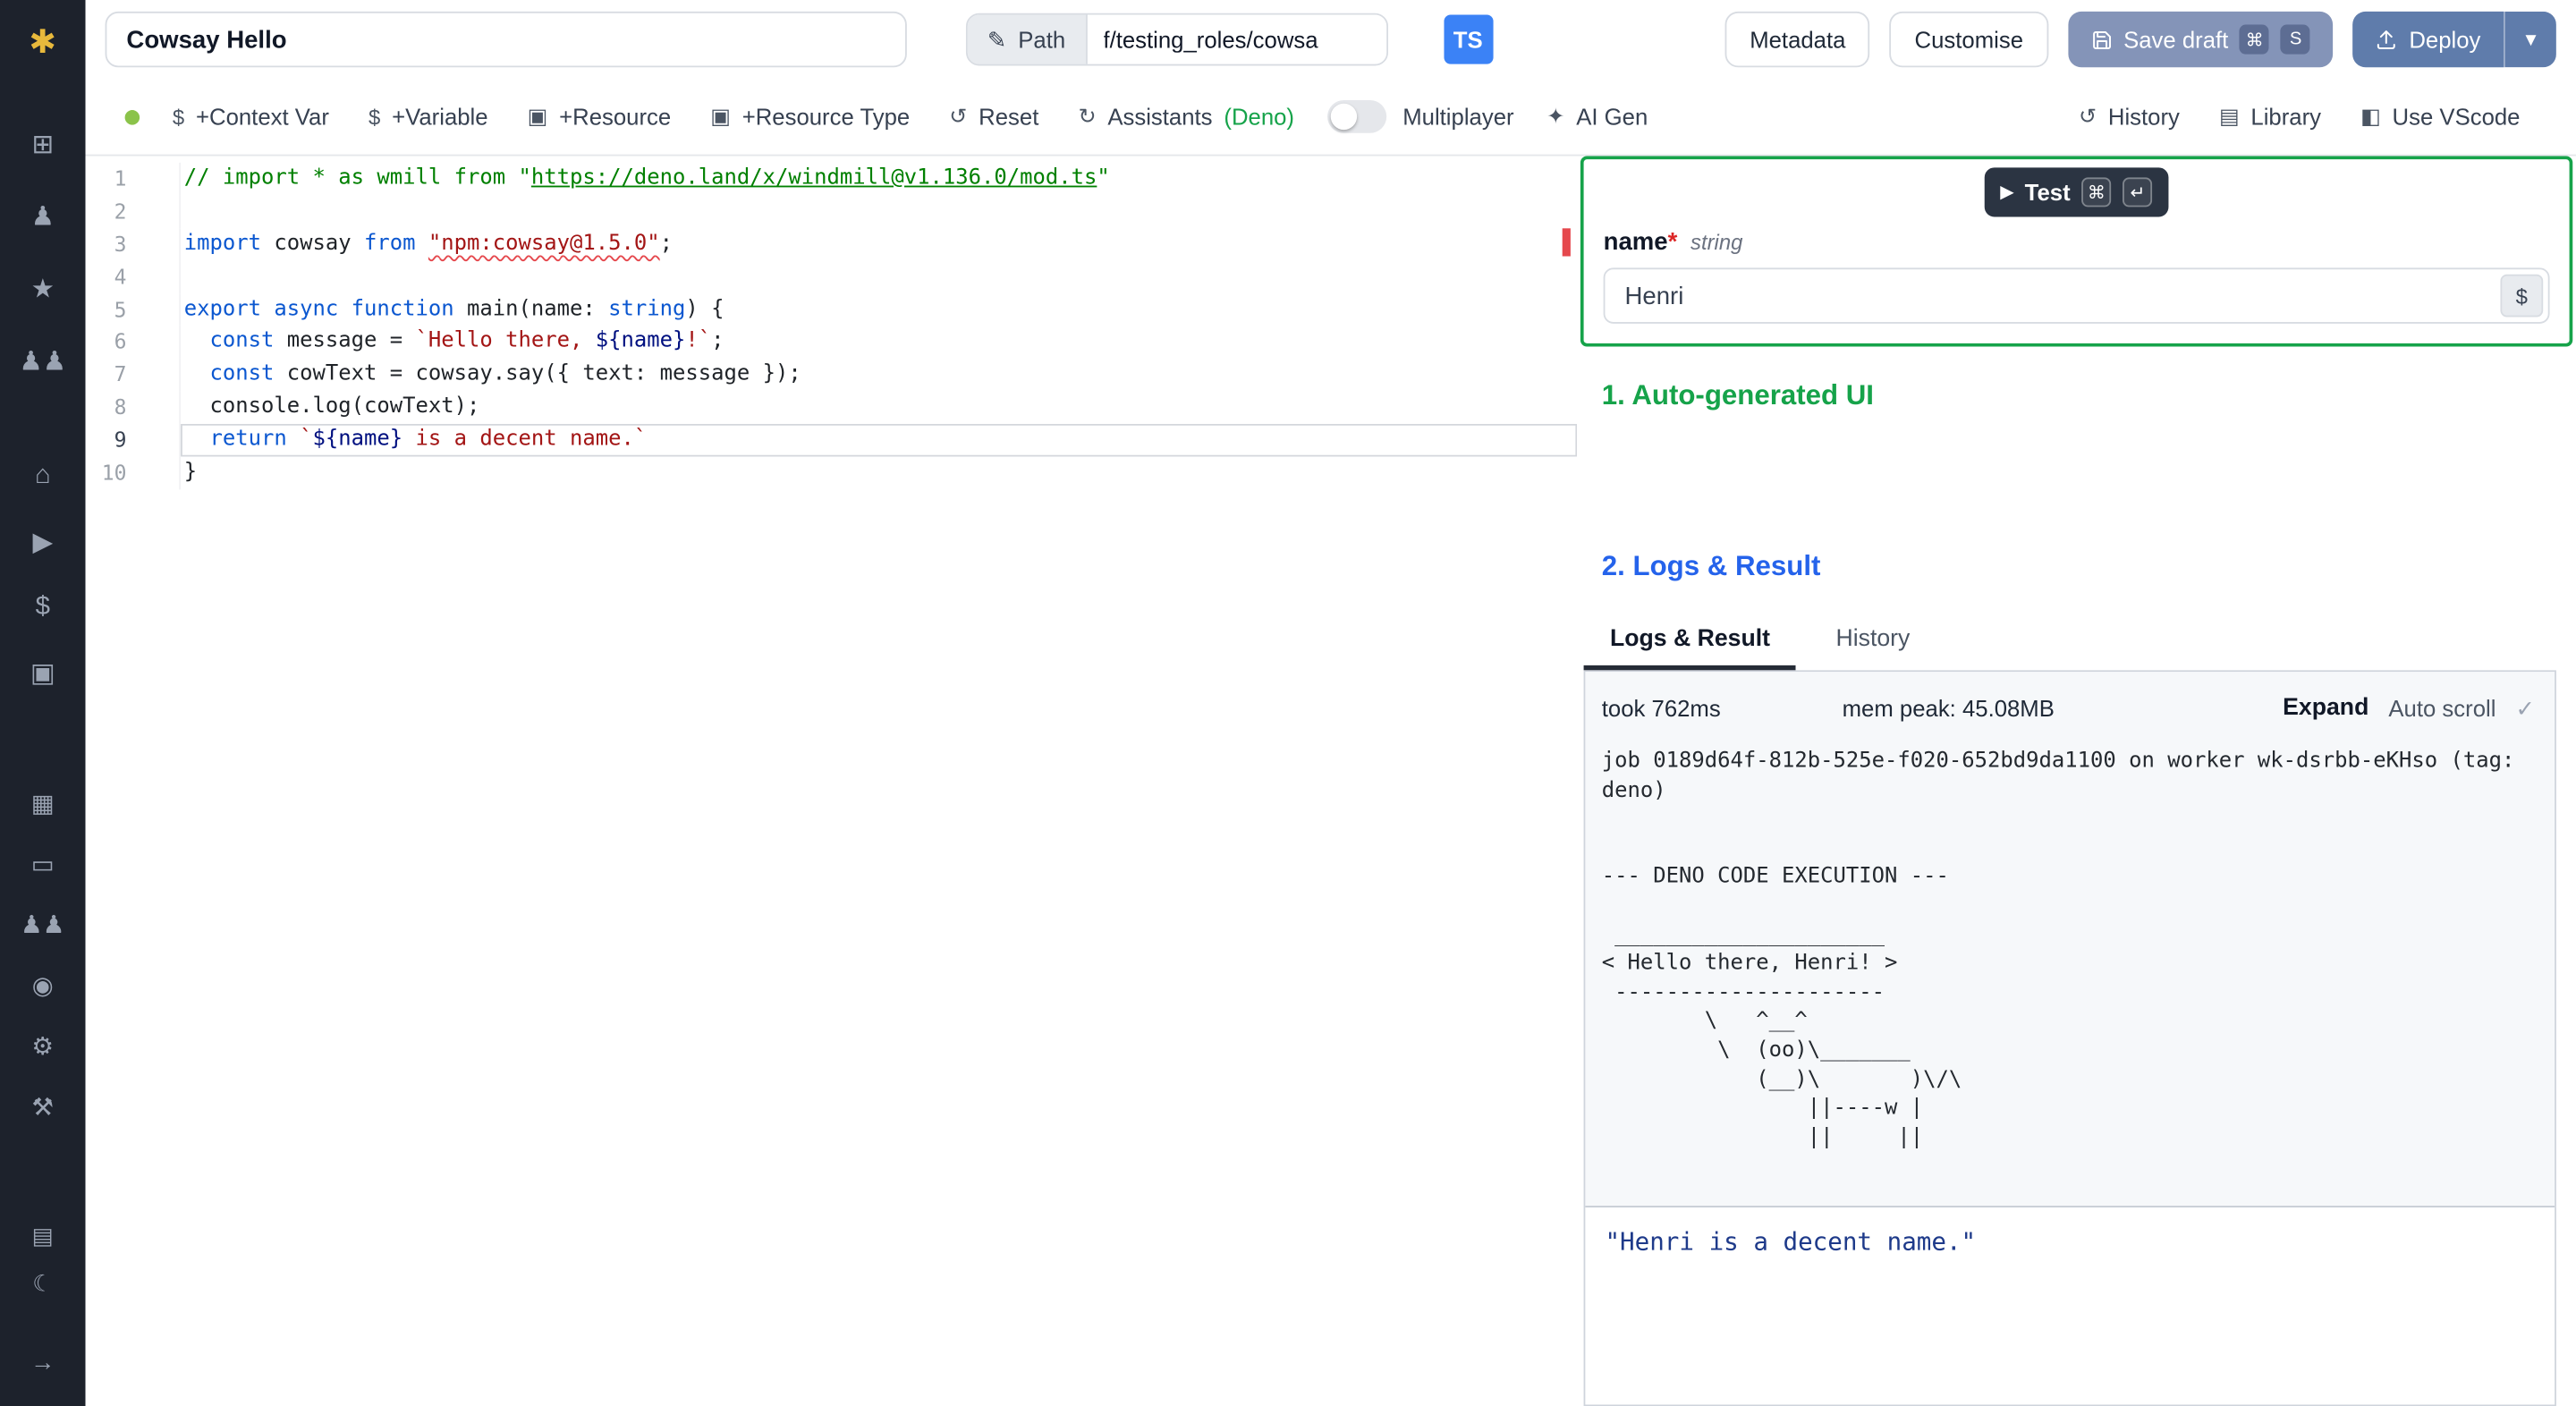 This screenshot has height=1406, width=2576. I want to click on section-logs-result-title: 2. Logs & Result, so click(1711, 566).